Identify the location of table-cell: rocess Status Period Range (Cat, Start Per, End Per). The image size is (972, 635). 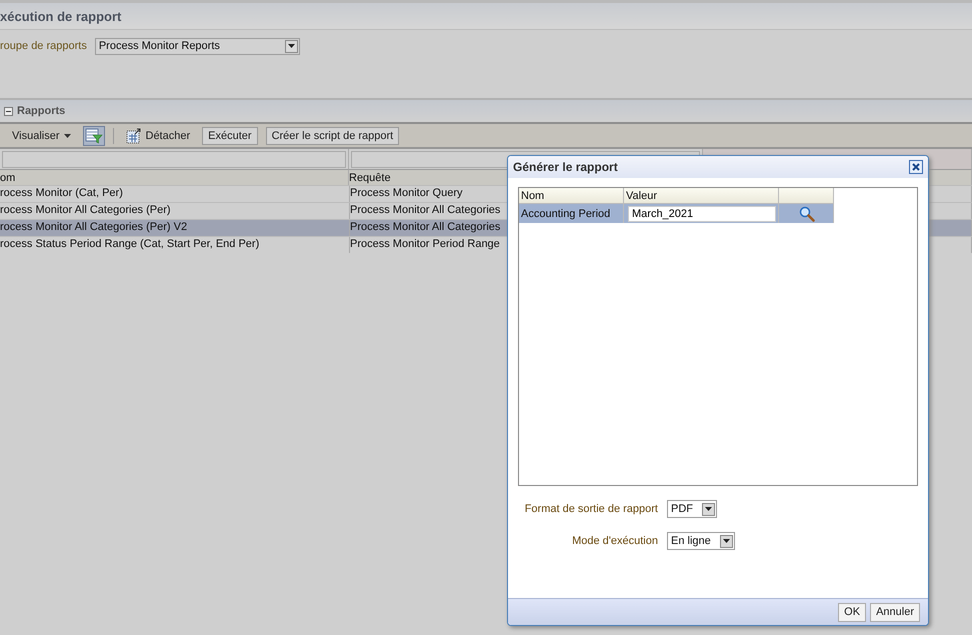
(130, 244).